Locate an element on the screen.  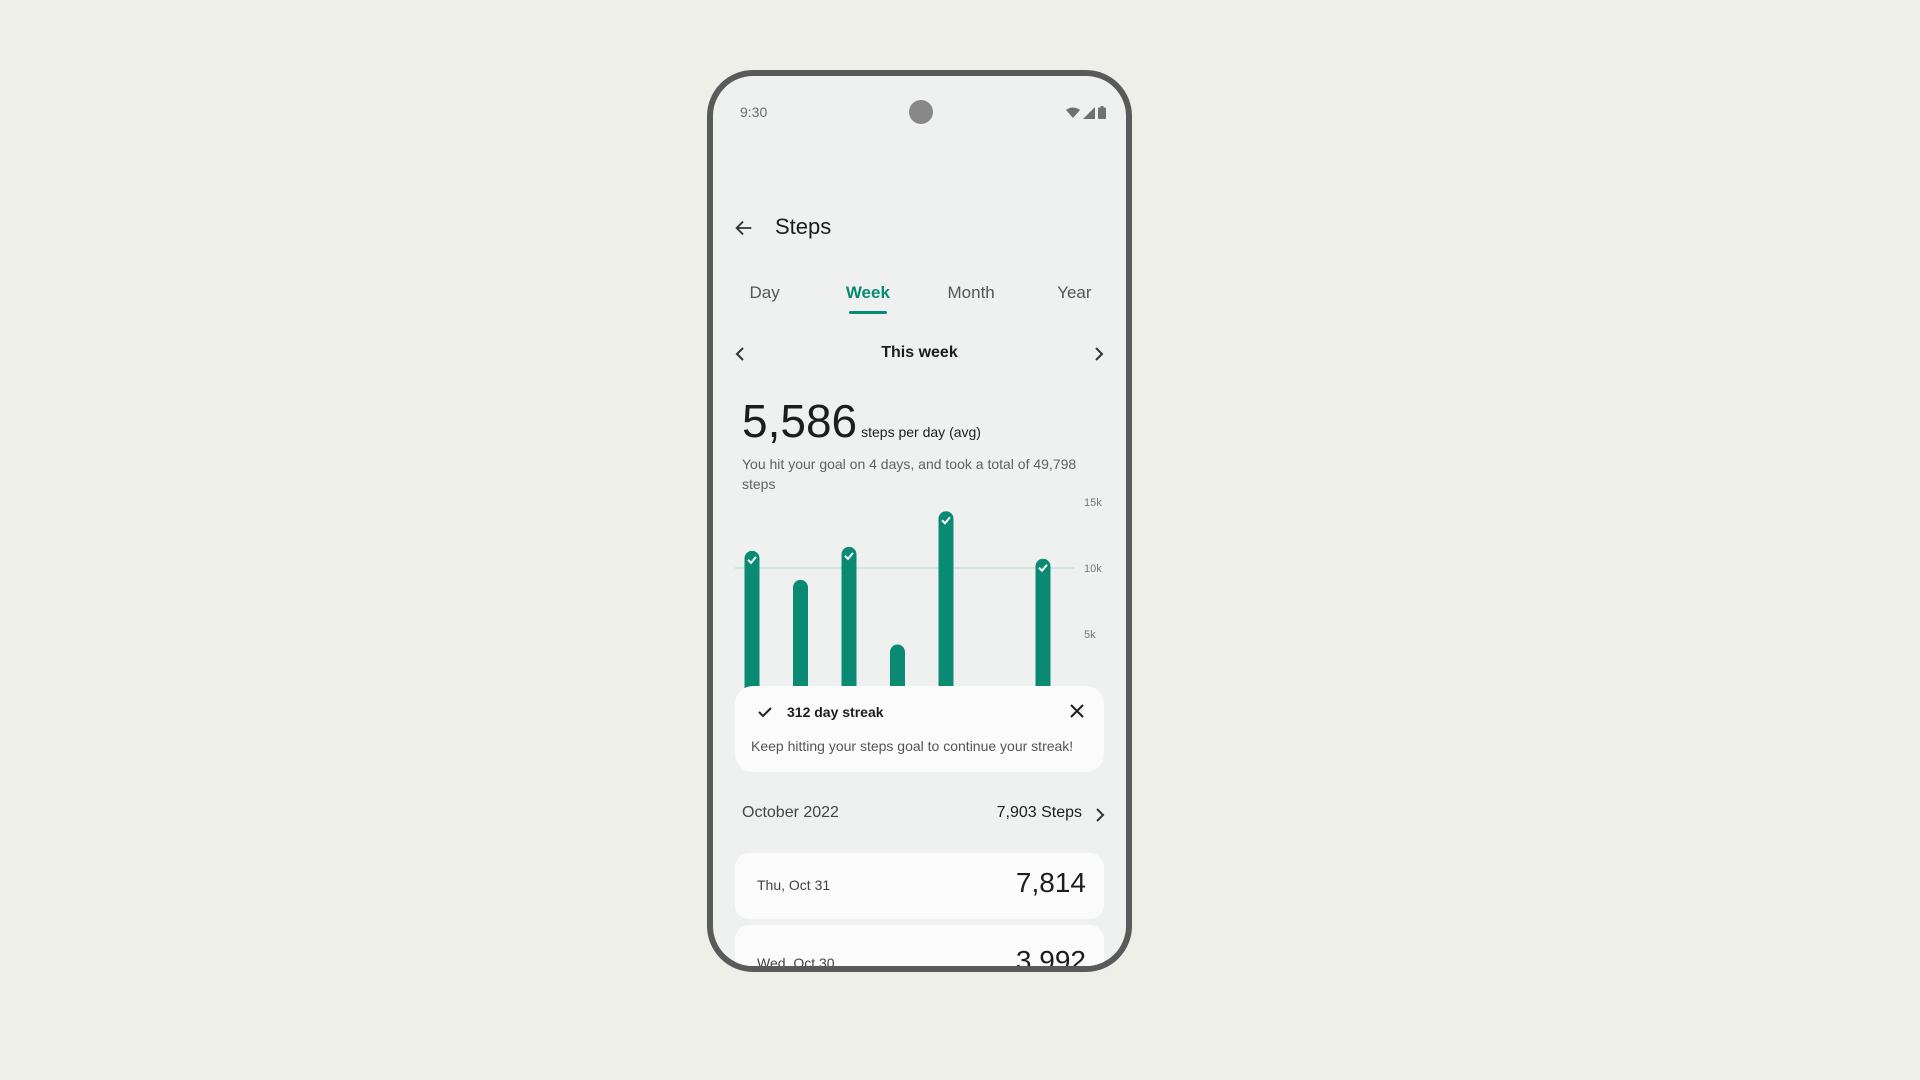
status-time: 9:30 is located at coordinates (754, 112).